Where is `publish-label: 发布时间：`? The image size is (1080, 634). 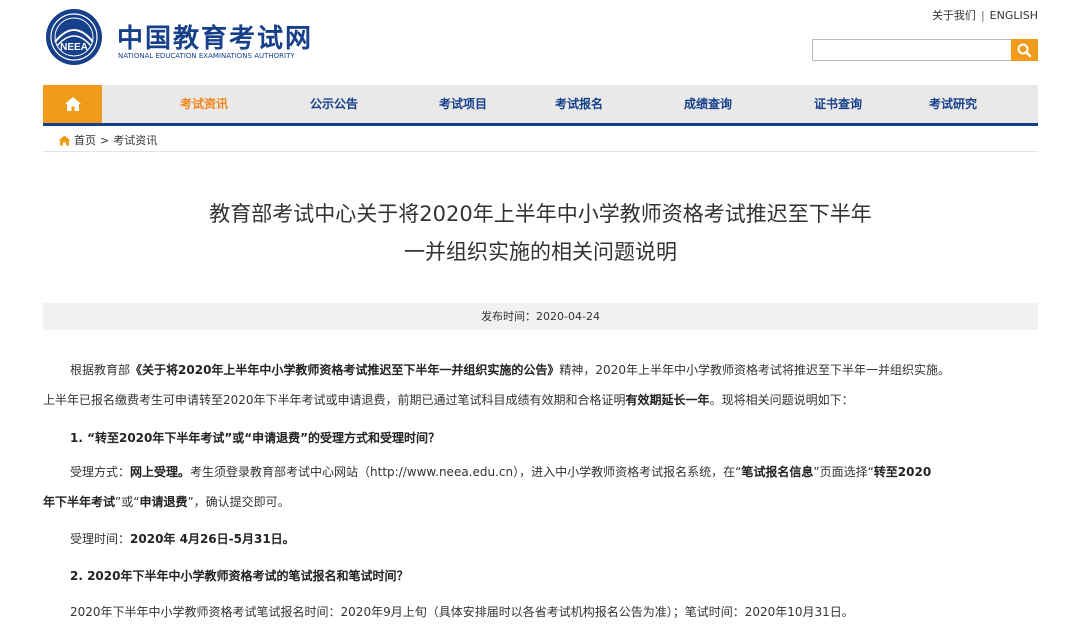
publish-label: 发布时间： is located at coordinates (509, 316).